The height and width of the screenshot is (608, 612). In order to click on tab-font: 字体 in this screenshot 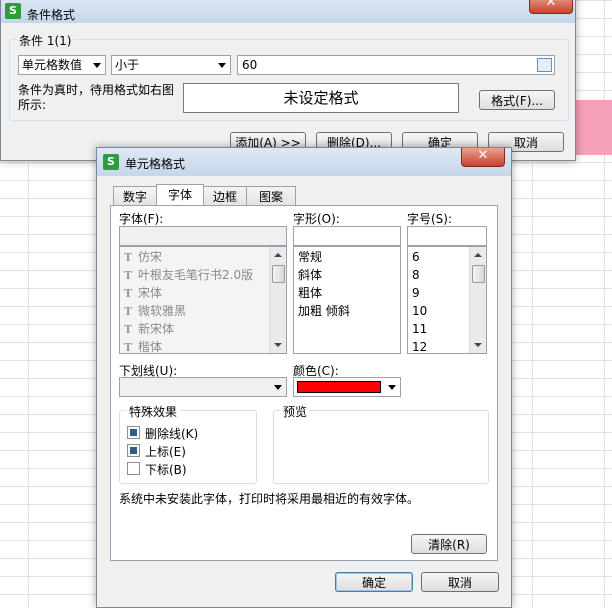, I will do `click(180, 195)`.